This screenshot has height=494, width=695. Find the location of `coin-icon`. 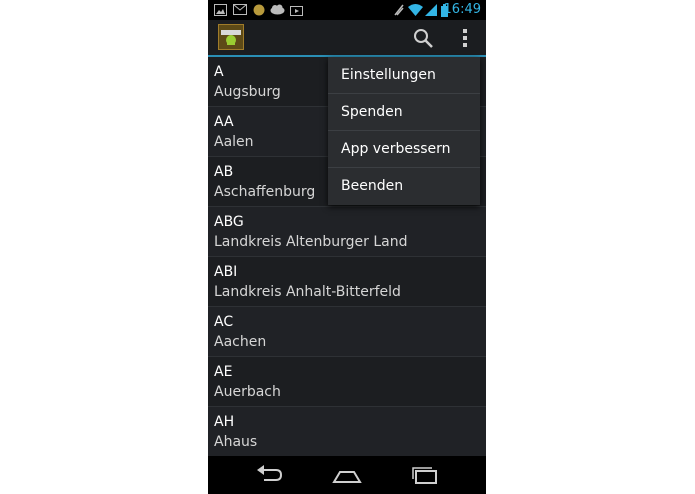

coin-icon is located at coordinates (259, 10).